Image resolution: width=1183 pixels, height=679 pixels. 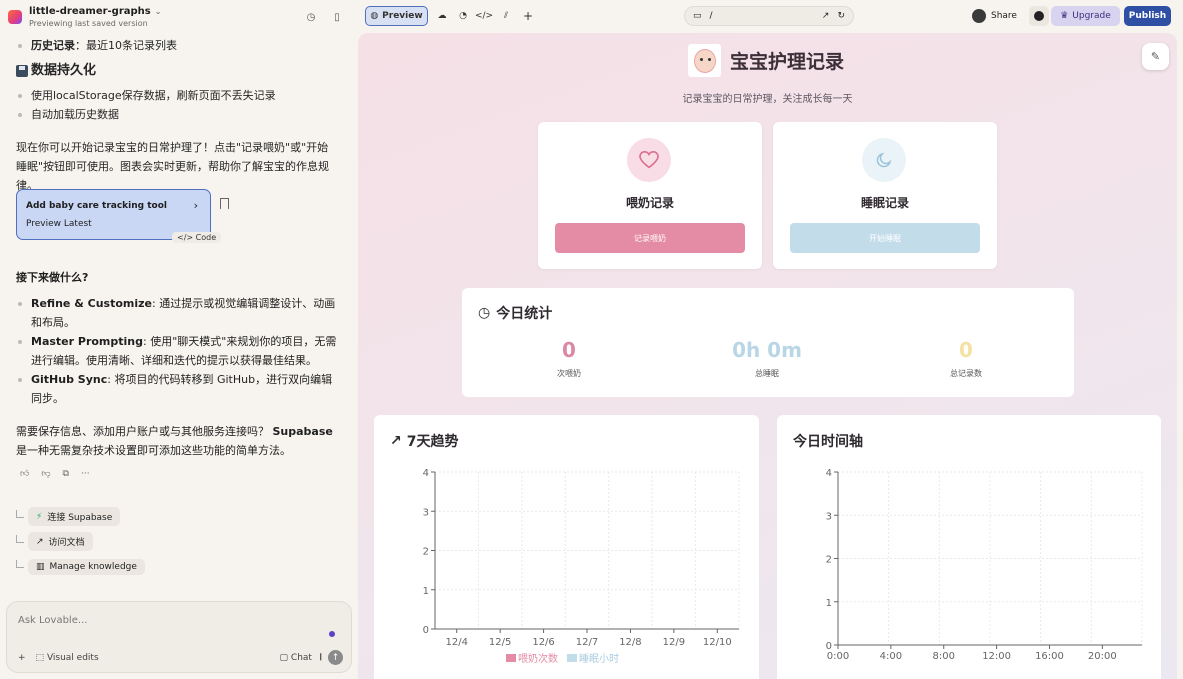 What do you see at coordinates (994, 16) in the screenshot?
I see `share-button: Share` at bounding box center [994, 16].